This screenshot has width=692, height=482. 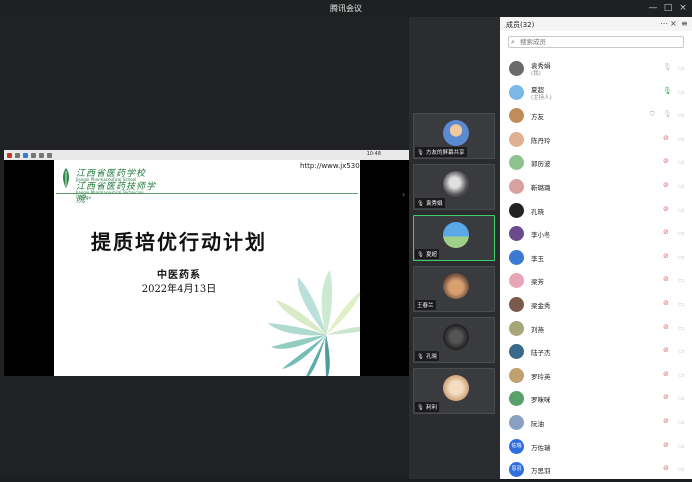 What do you see at coordinates (596, 305) in the screenshot?
I see `member-row: 梁金秀 ⊘ ▭` at bounding box center [596, 305].